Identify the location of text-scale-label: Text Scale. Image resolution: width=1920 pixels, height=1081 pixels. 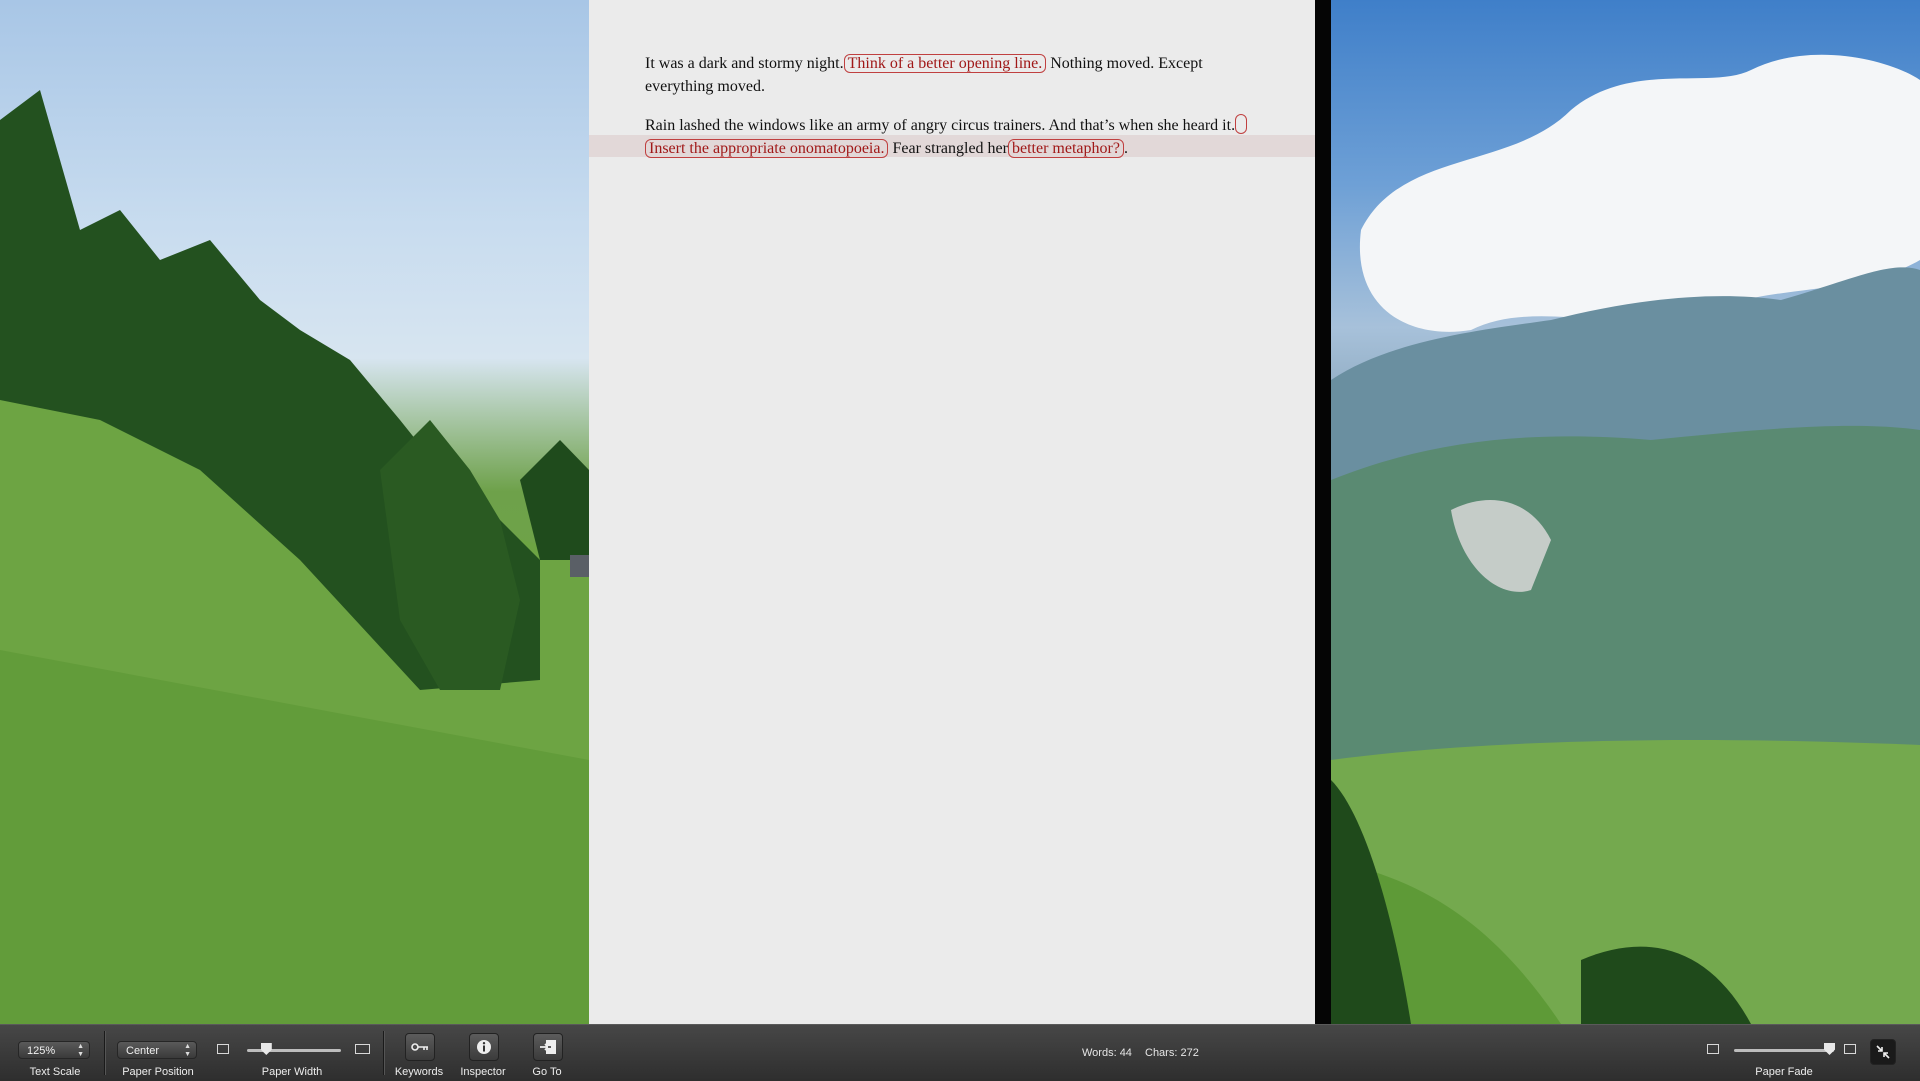
(55, 1072).